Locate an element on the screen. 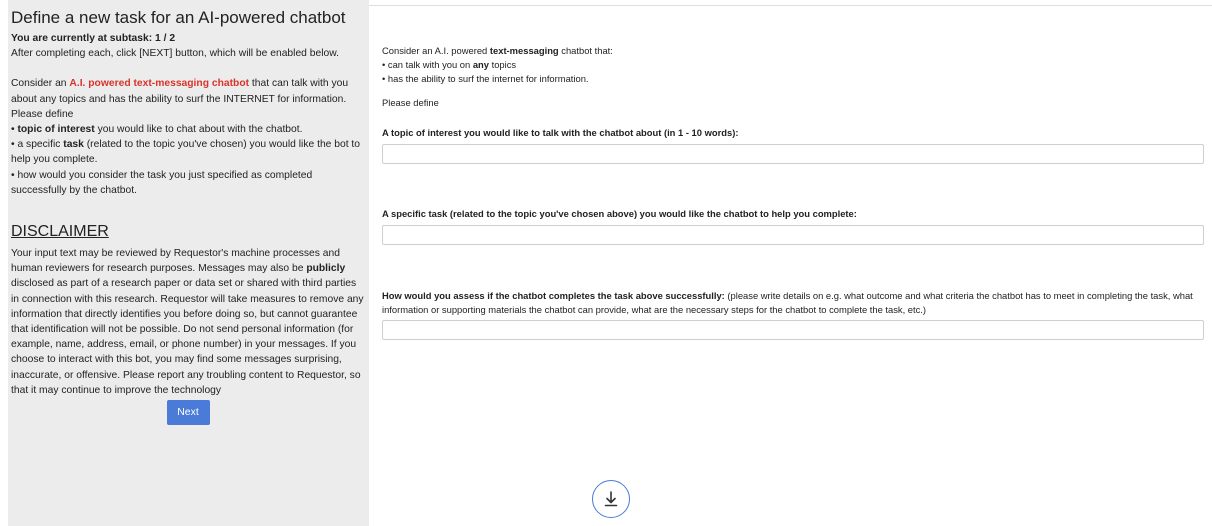 The width and height of the screenshot is (1212, 526). topic-input is located at coordinates (793, 154).